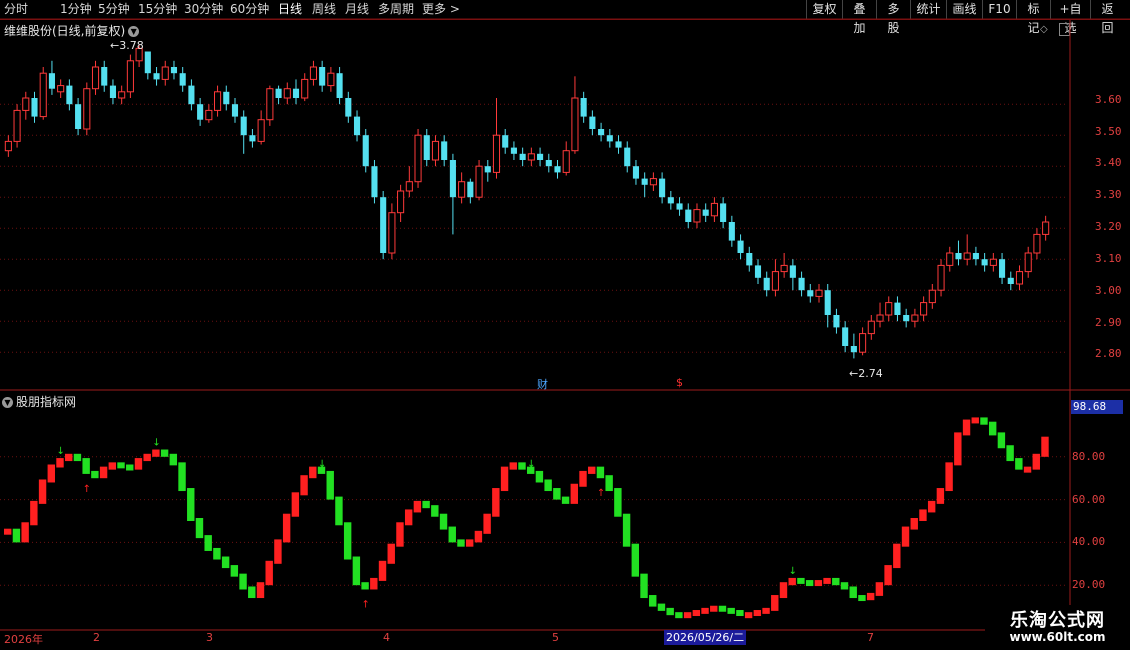 Image resolution: width=1130 pixels, height=650 pixels. I want to click on chevron-down-icon: ▼, so click(7, 402).